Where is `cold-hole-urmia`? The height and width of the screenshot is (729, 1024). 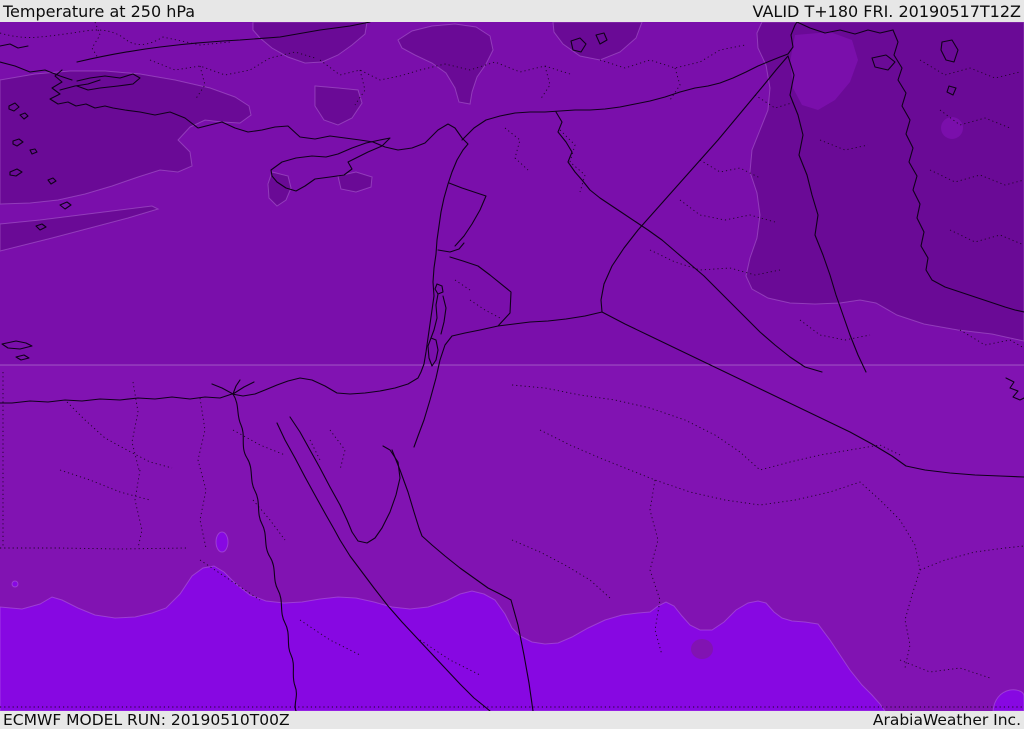
cold-hole-urmia is located at coordinates (952, 128).